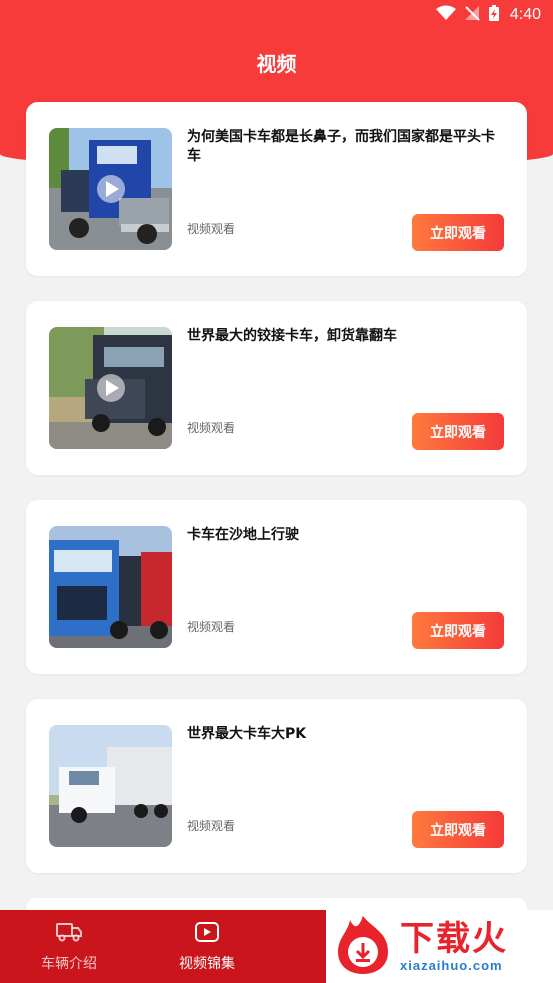 This screenshot has width=553, height=983. Describe the element at coordinates (276, 15) in the screenshot. I see `status-bar: 4:40` at that location.